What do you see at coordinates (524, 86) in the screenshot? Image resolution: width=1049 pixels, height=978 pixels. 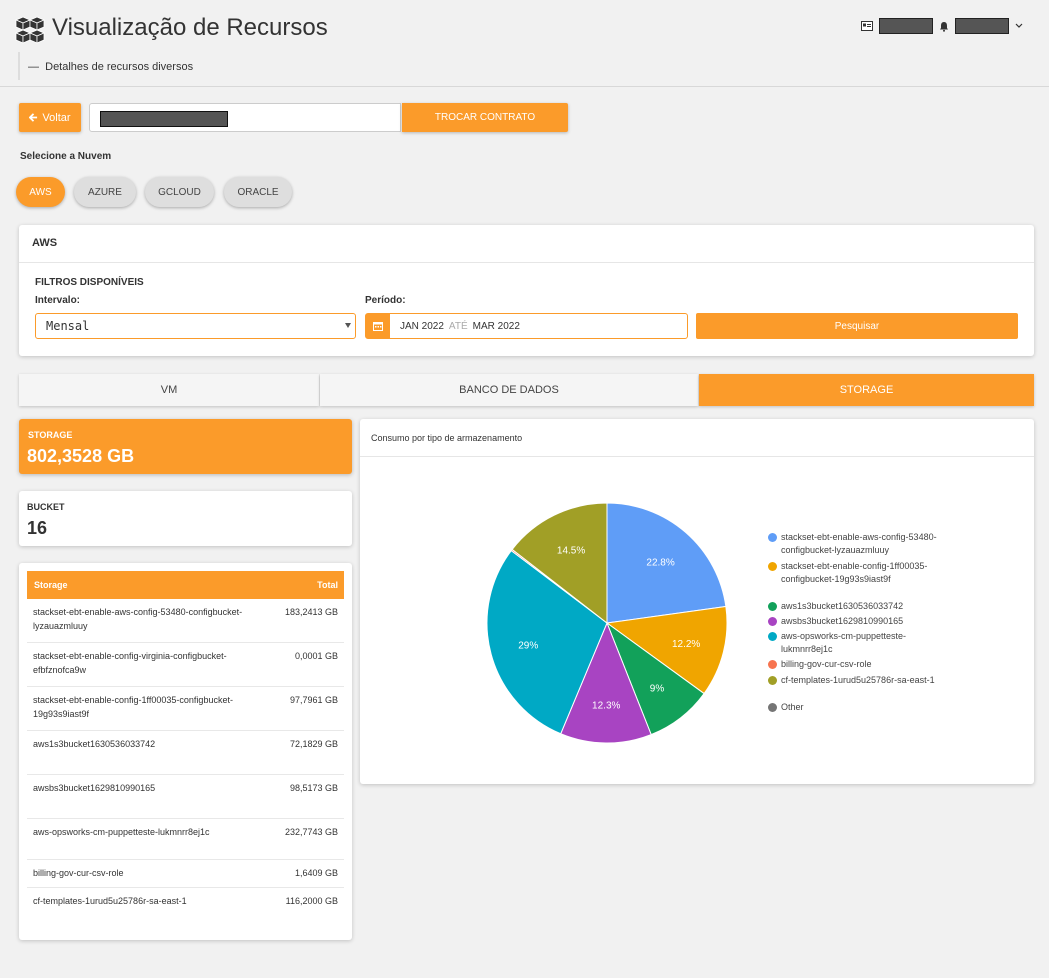 I see `header-divider` at bounding box center [524, 86].